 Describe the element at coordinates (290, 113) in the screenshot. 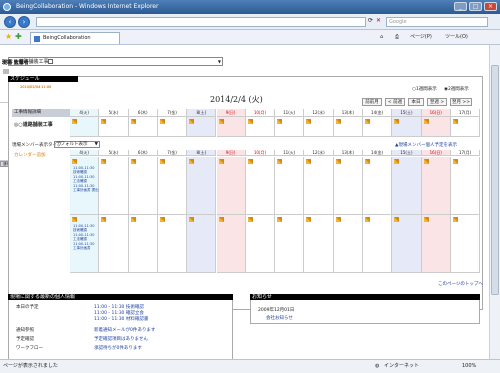

I see `day-header: 11(火)` at that location.